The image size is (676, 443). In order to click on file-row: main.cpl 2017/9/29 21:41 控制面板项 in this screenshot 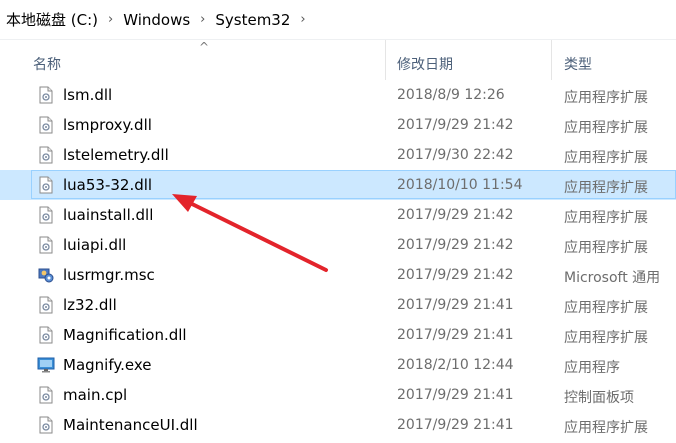, I will do `click(338, 395)`.